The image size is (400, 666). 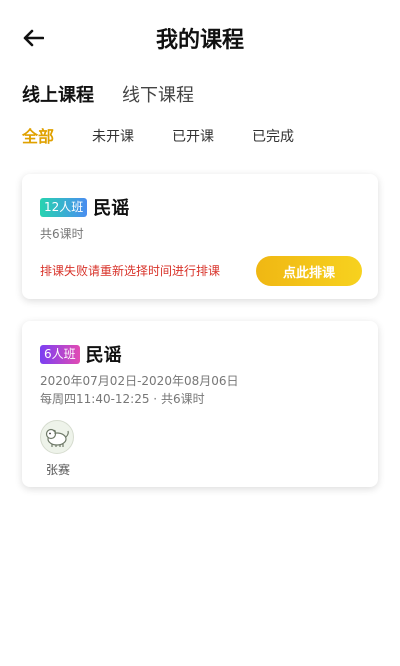 I want to click on schedule-button: 点此排课, so click(x=309, y=271).